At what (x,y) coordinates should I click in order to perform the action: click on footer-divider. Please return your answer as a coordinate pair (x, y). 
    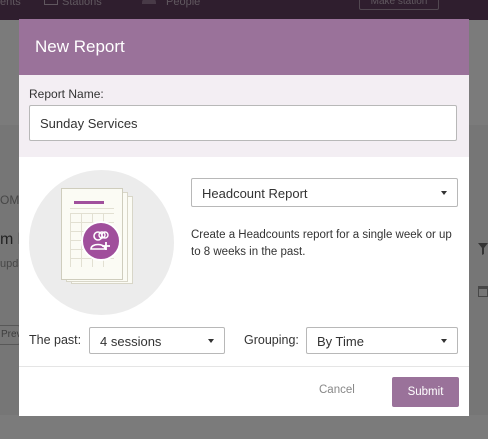
    Looking at the image, I should click on (244, 366).